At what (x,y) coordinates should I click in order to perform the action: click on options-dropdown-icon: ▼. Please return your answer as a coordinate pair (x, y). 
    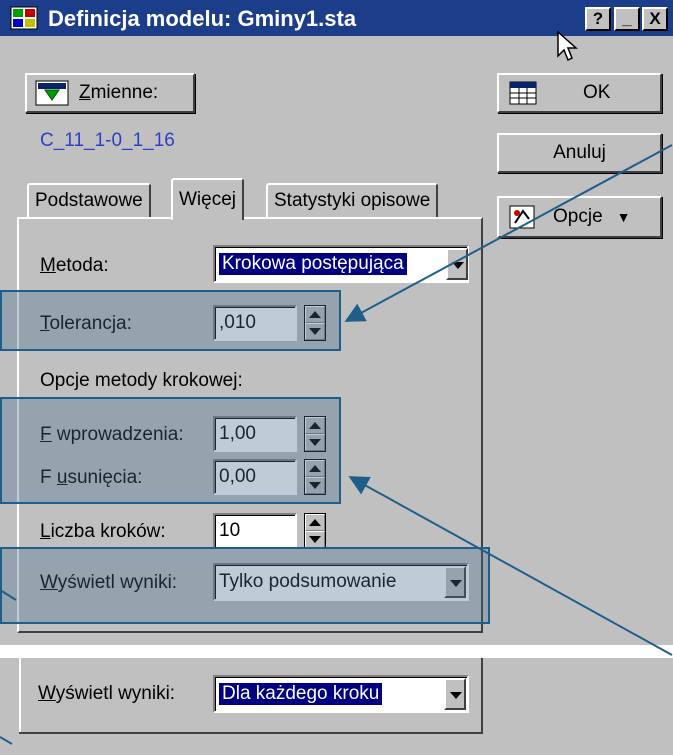
    Looking at the image, I should click on (623, 217).